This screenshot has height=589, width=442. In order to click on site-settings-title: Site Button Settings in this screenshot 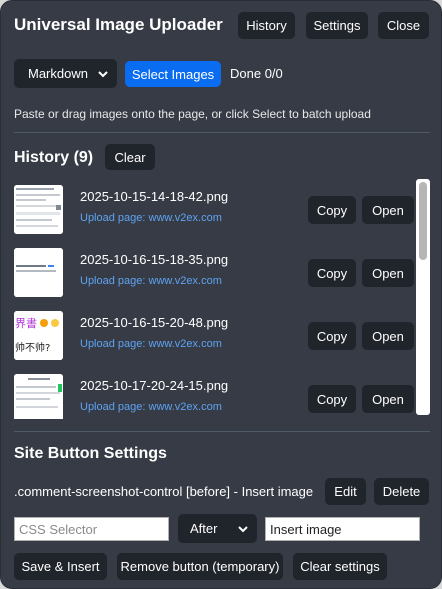, I will do `click(90, 453)`.